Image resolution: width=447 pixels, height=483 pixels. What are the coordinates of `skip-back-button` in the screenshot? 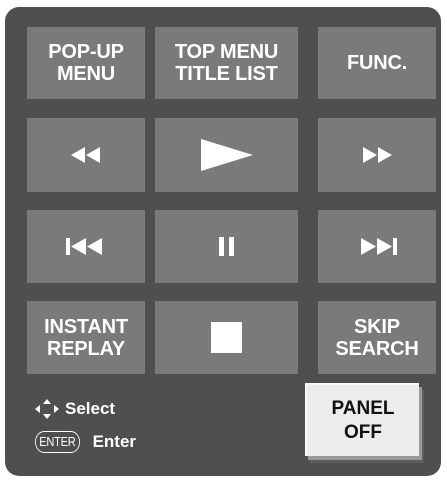 It's located at (86, 246).